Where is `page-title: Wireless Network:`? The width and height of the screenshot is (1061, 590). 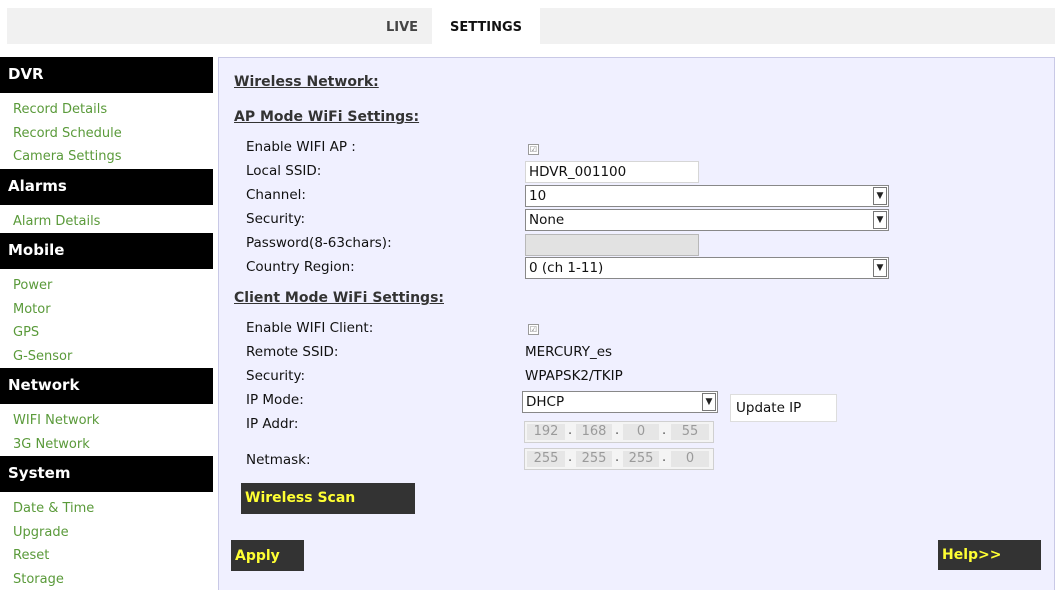
page-title: Wireless Network: is located at coordinates (306, 82).